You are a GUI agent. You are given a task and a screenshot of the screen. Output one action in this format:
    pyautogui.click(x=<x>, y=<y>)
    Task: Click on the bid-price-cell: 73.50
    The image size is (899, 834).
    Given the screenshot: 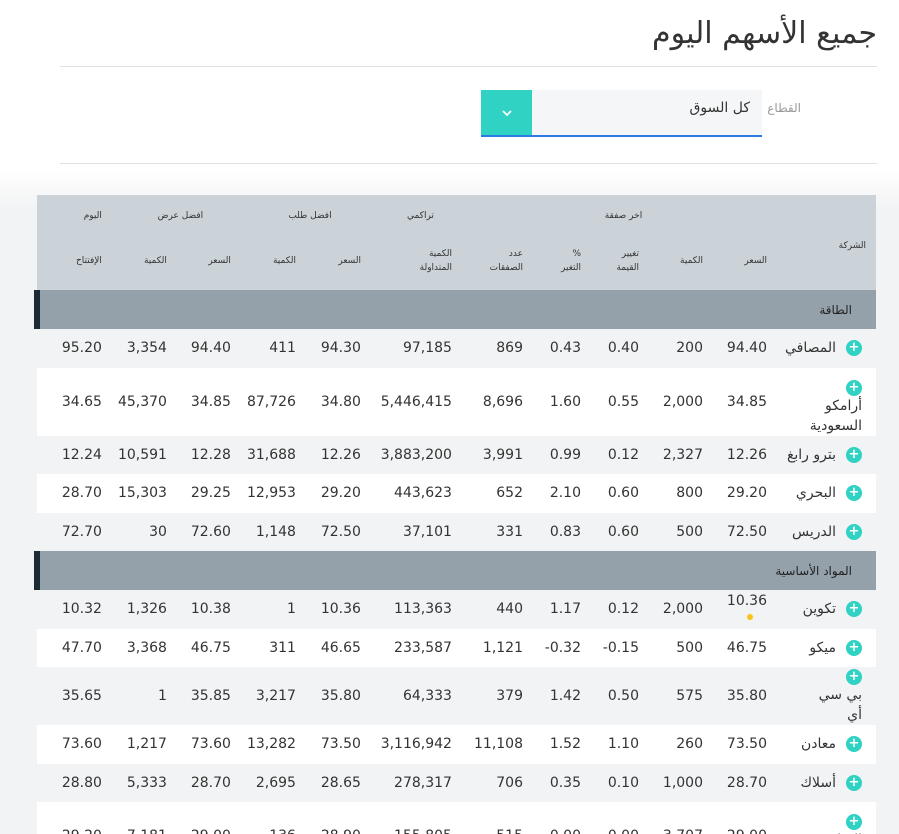 What is the action you would take?
    pyautogui.click(x=342, y=744)
    